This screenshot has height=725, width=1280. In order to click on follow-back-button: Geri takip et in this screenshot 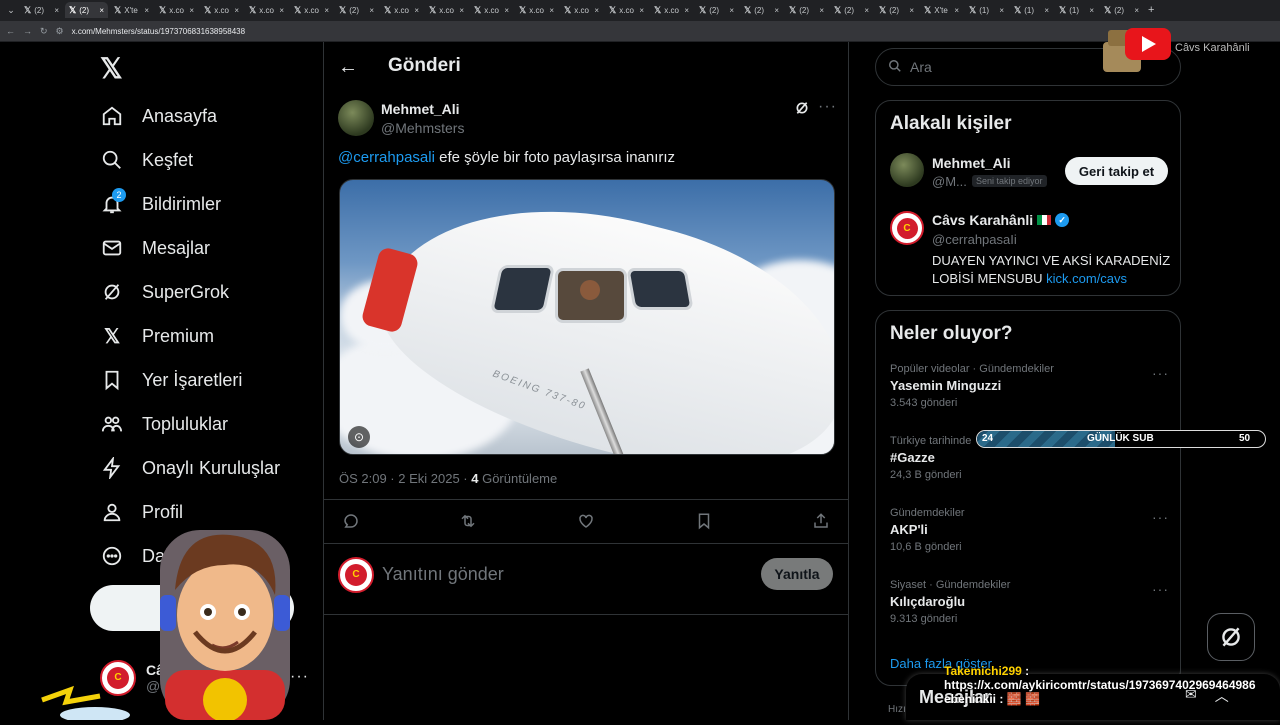, I will do `click(1116, 171)`.